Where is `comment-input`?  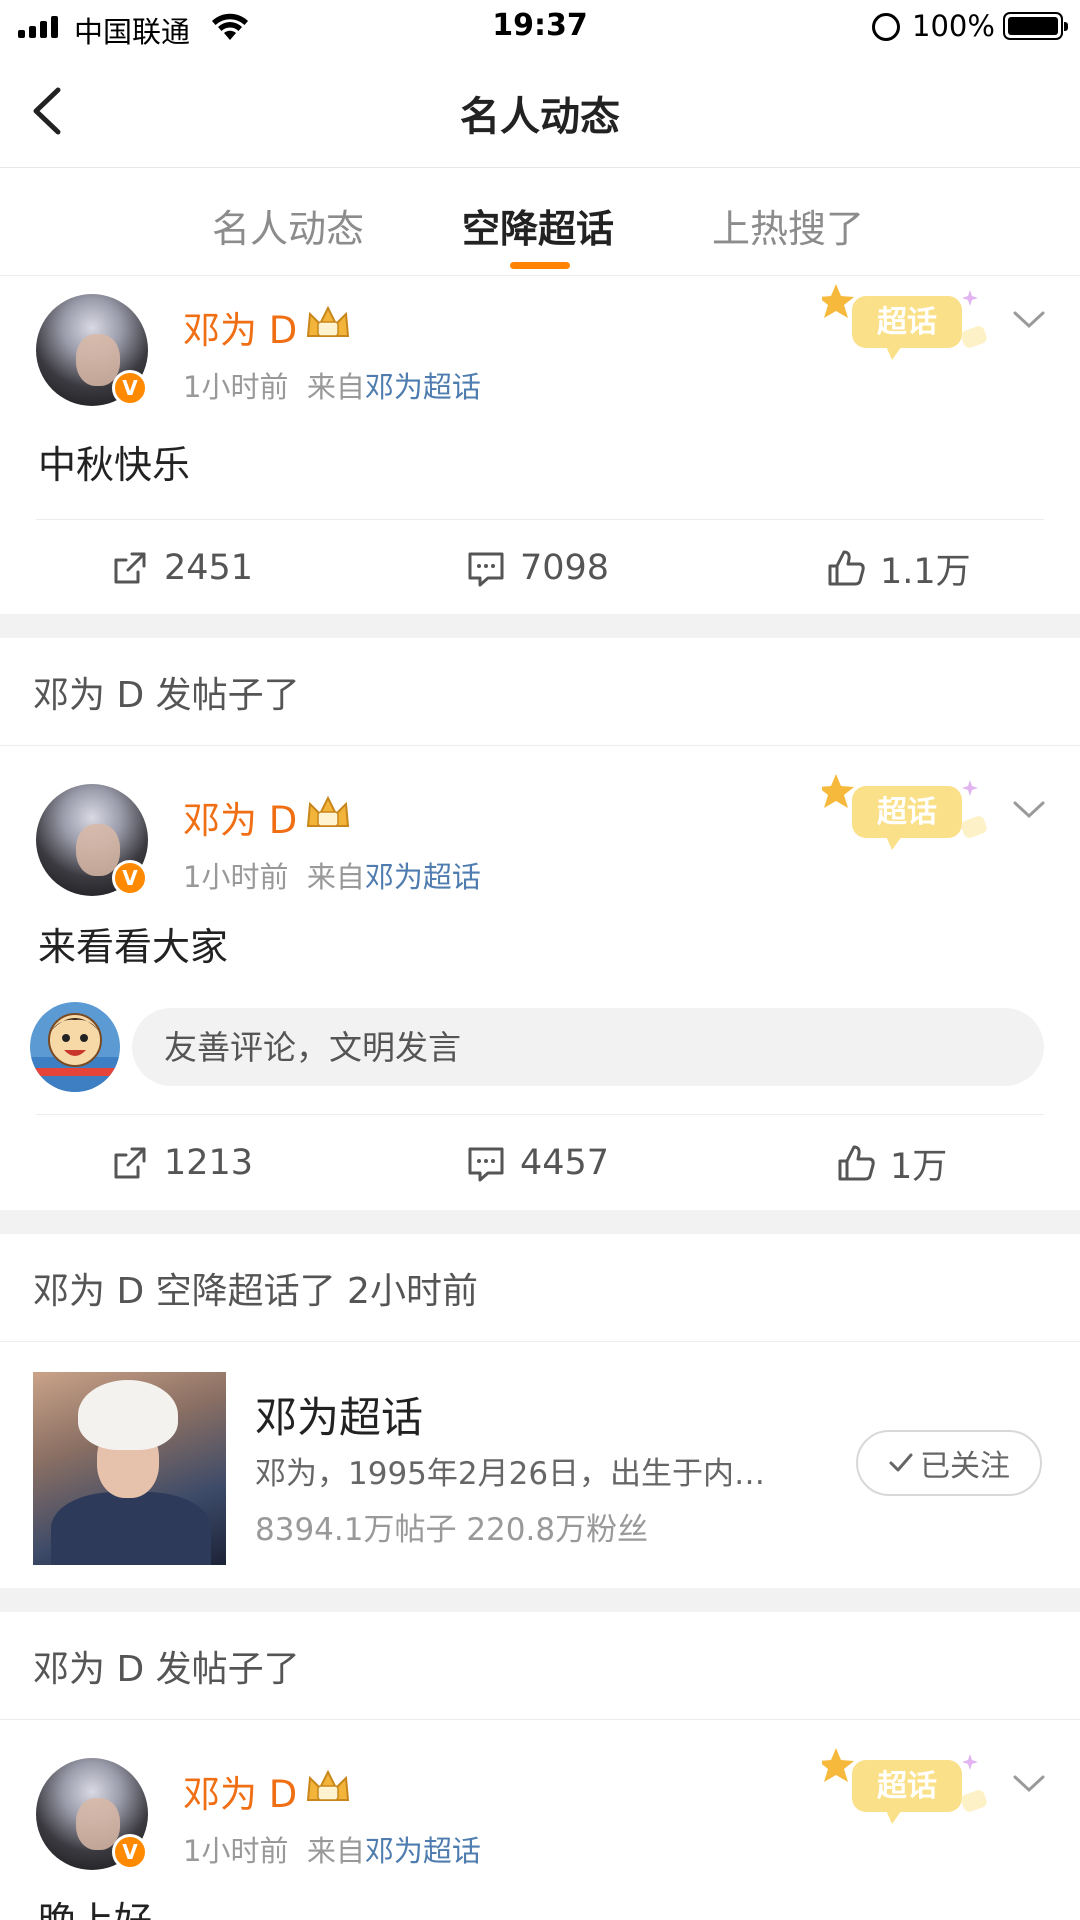 comment-input is located at coordinates (588, 1047).